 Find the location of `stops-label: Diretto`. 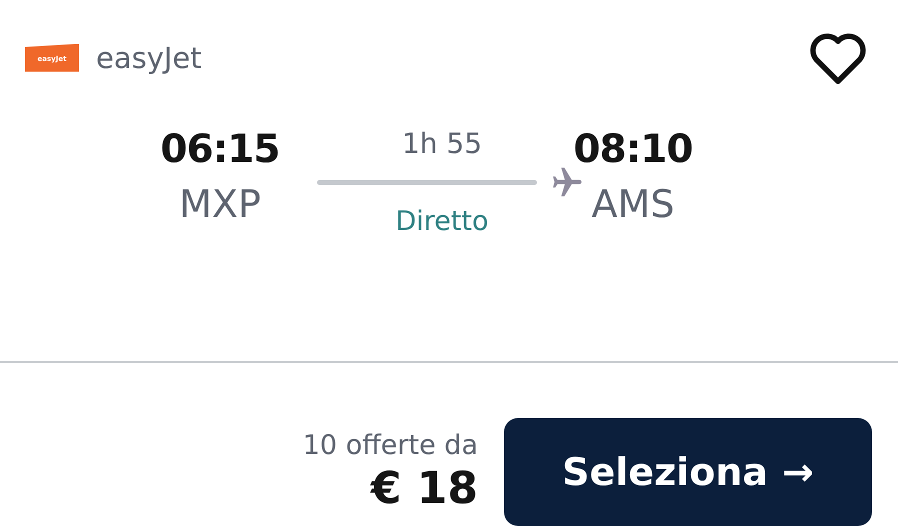

stops-label: Diretto is located at coordinates (442, 222).